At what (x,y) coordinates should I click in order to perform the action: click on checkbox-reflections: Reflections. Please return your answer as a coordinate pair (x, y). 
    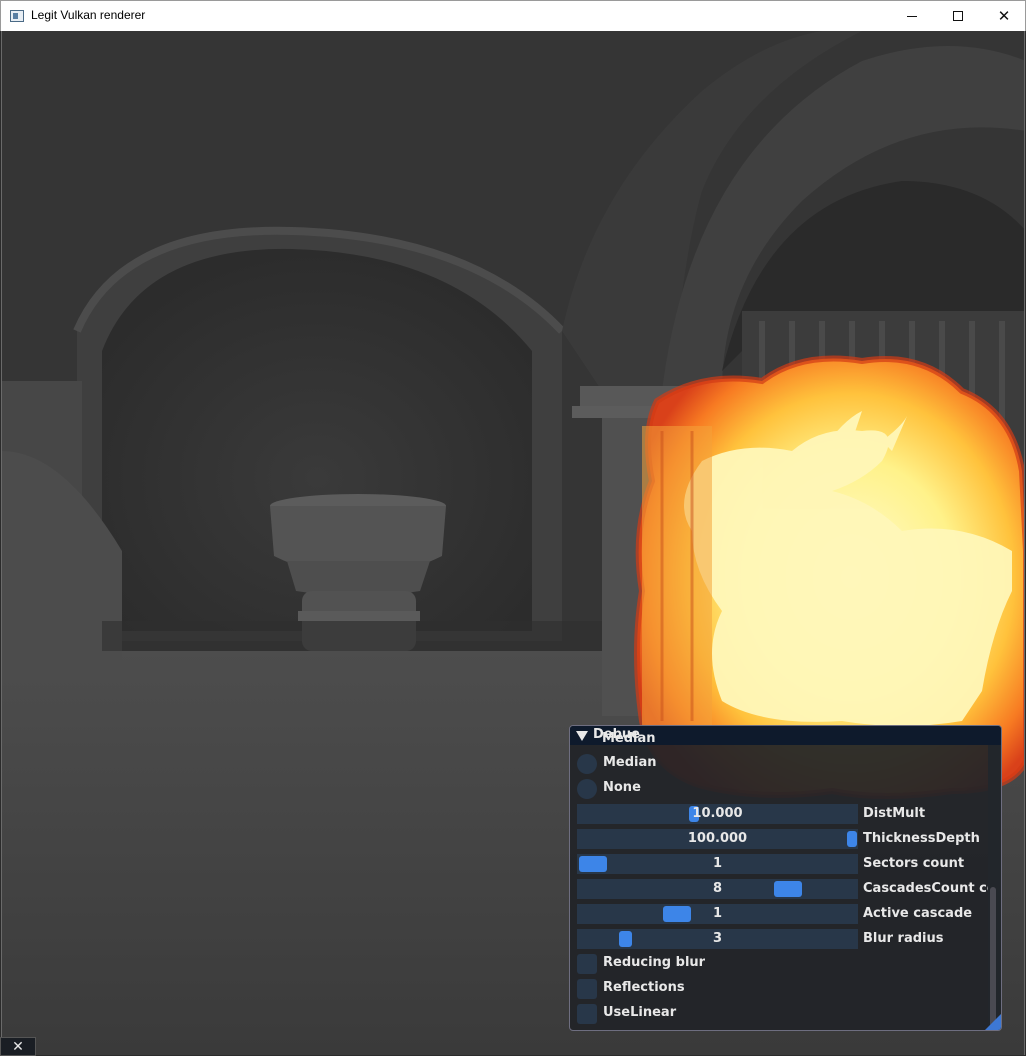
    Looking at the image, I should click on (777, 989).